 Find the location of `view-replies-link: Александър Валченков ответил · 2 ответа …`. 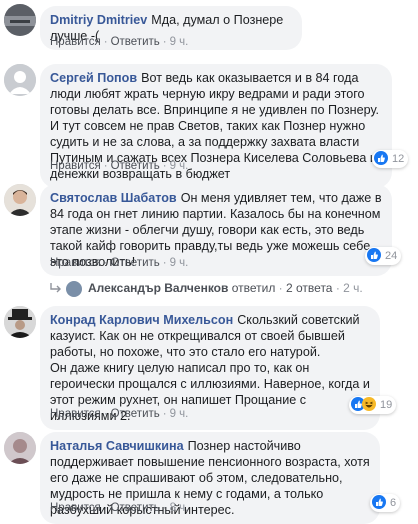

view-replies-link: Александър Валченков ответил · 2 ответа … is located at coordinates (205, 289).